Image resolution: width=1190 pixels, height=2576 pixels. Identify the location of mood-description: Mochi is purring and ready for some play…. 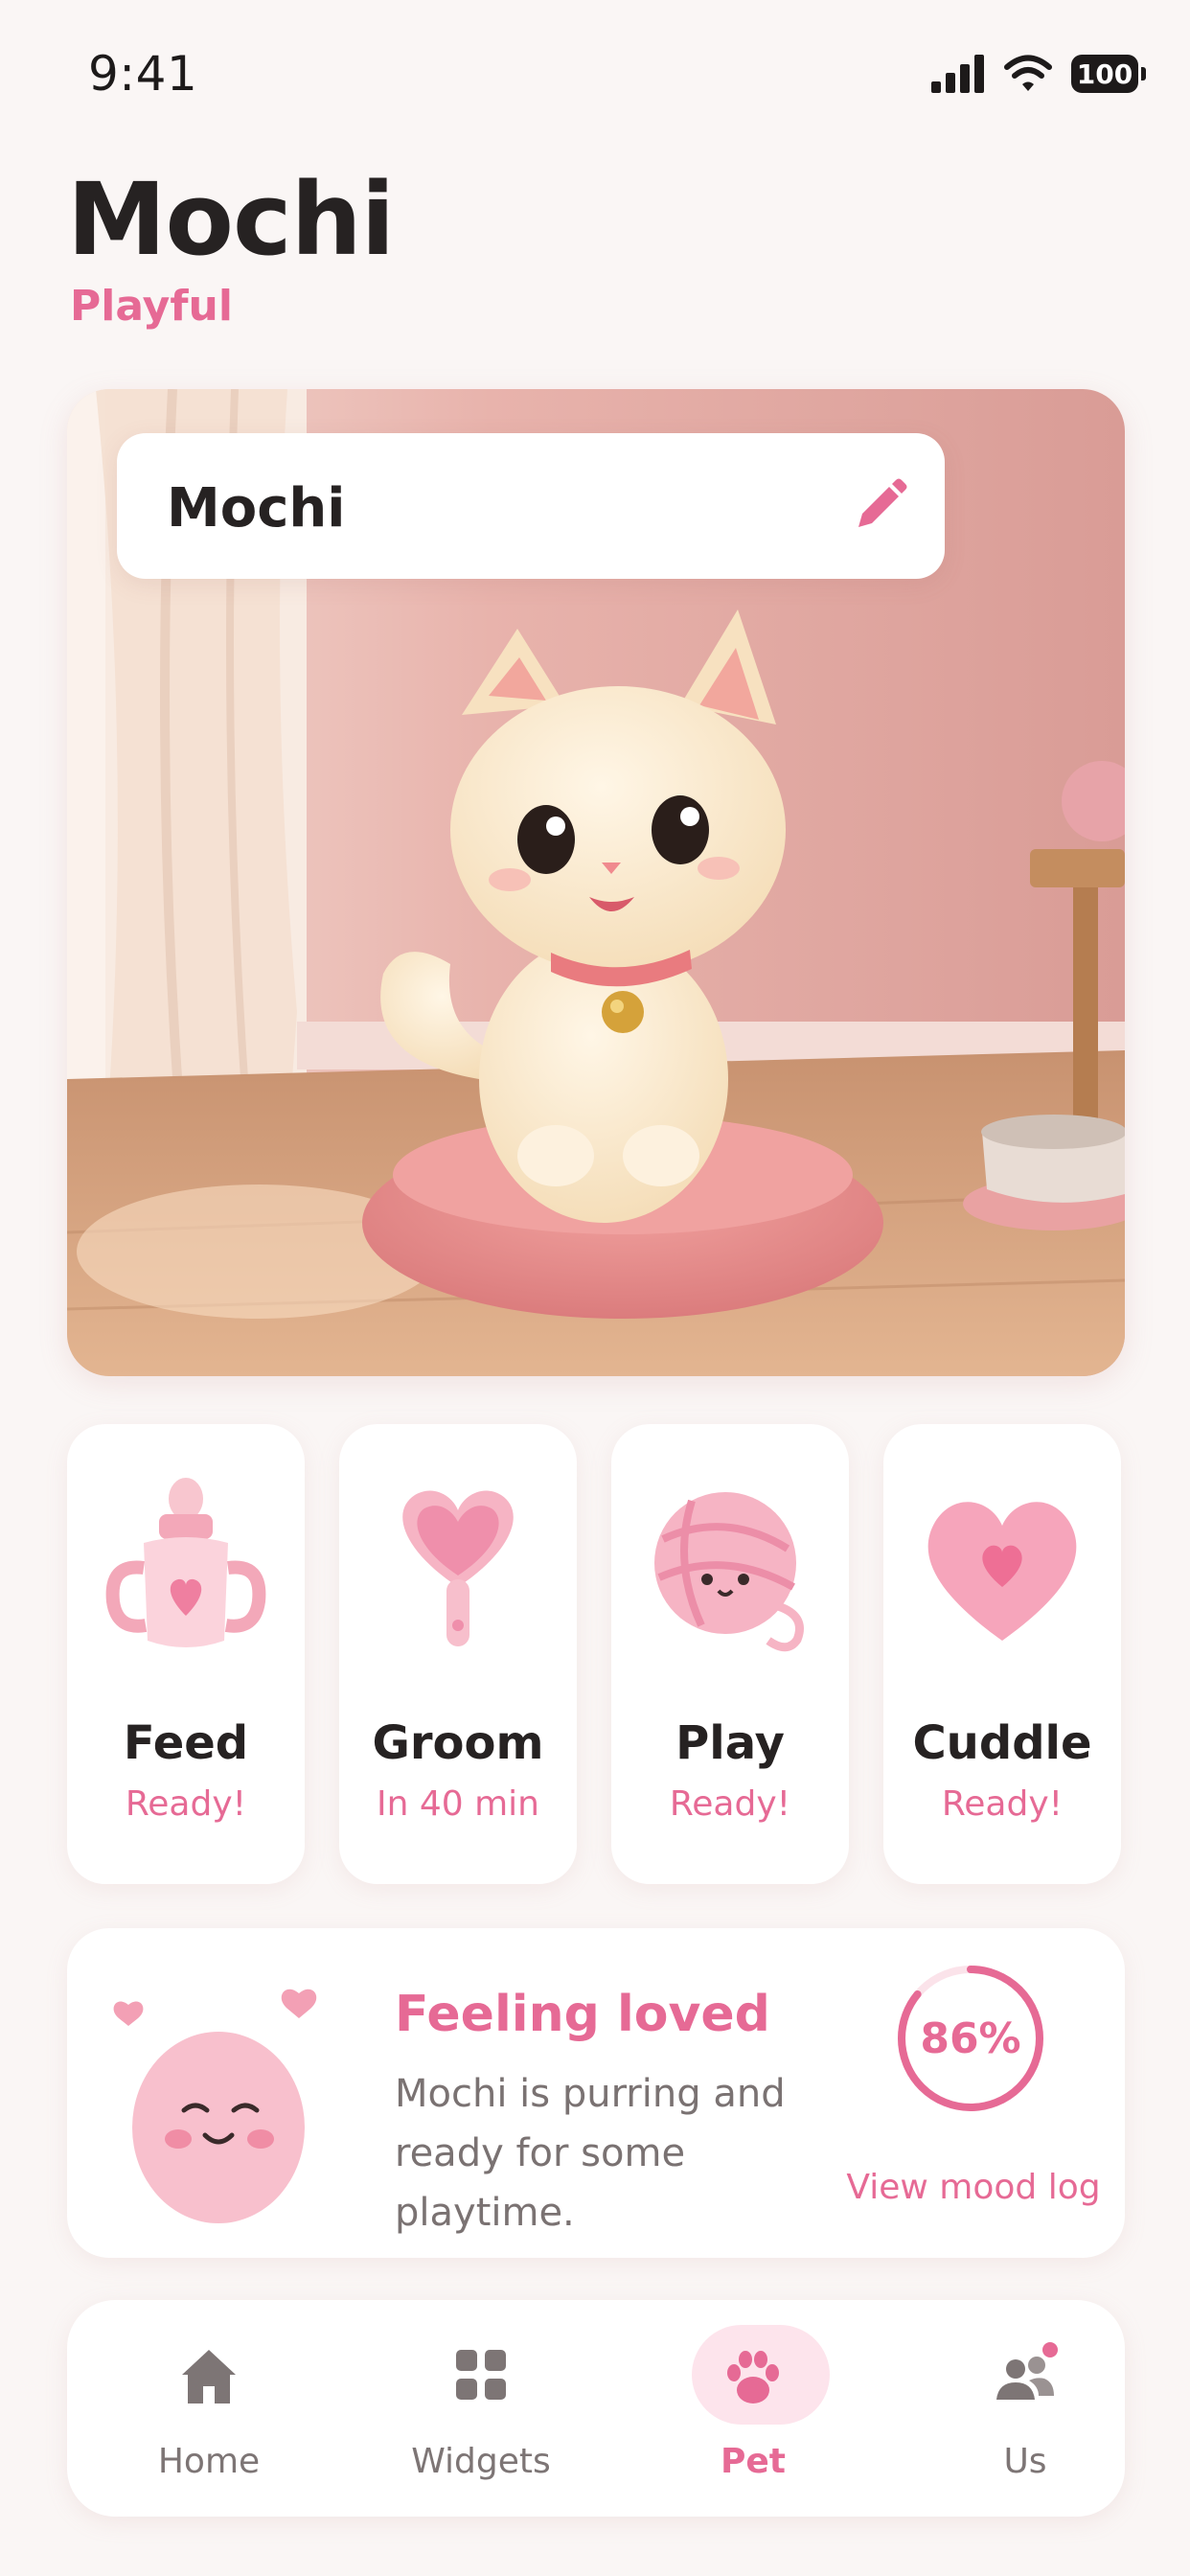
(590, 2153).